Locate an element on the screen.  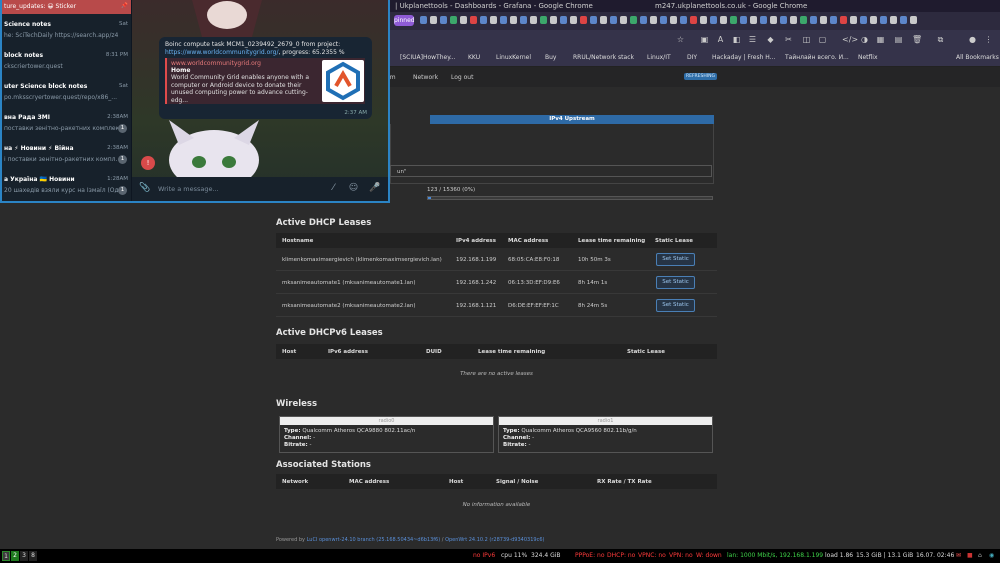
list-item: block notes ckscriertower.quest 8:31 PM is located at coordinates (66, 63).